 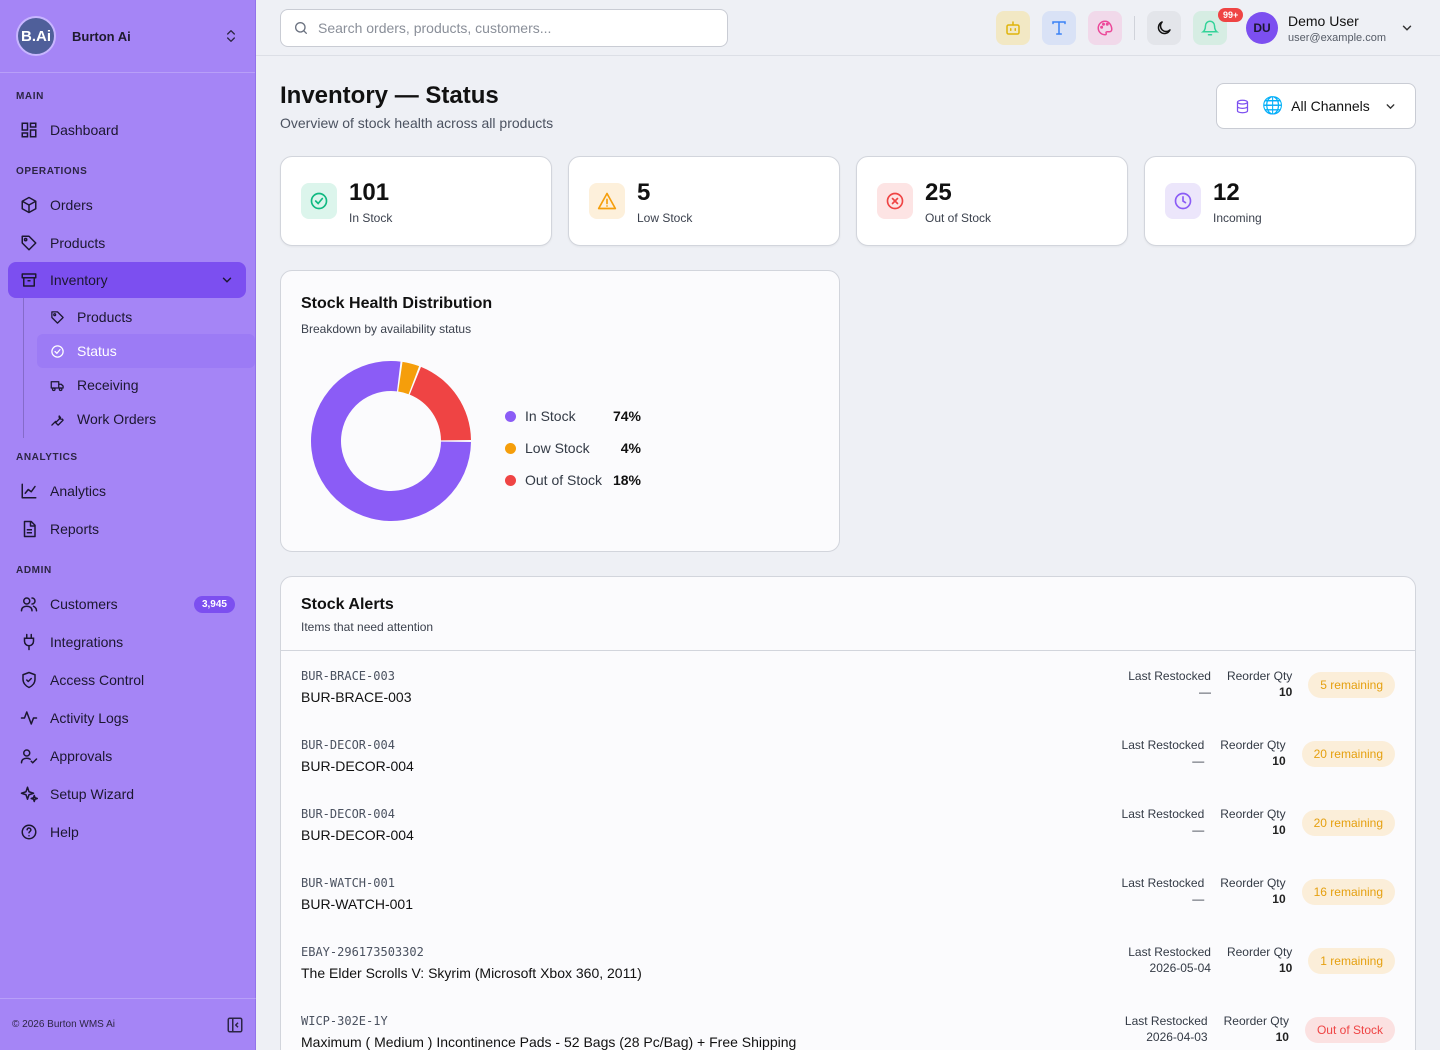 I want to click on legend-label: In Stock, so click(x=550, y=416).